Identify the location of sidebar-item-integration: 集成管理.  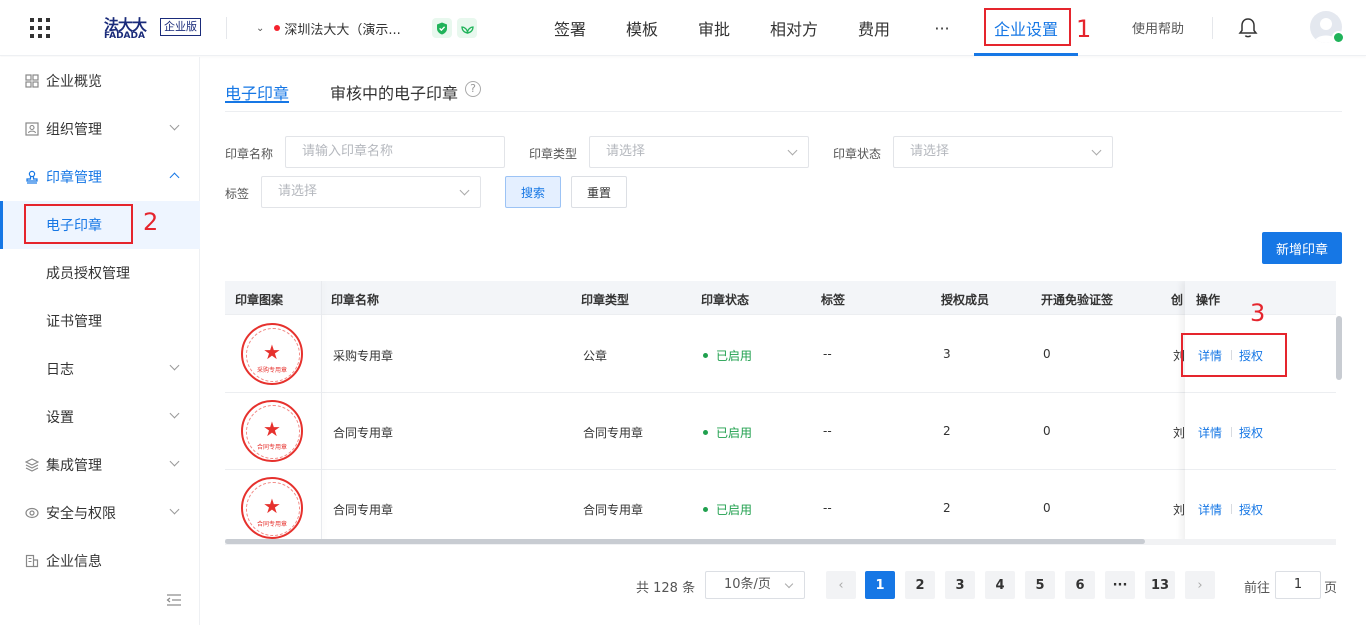
(100, 465).